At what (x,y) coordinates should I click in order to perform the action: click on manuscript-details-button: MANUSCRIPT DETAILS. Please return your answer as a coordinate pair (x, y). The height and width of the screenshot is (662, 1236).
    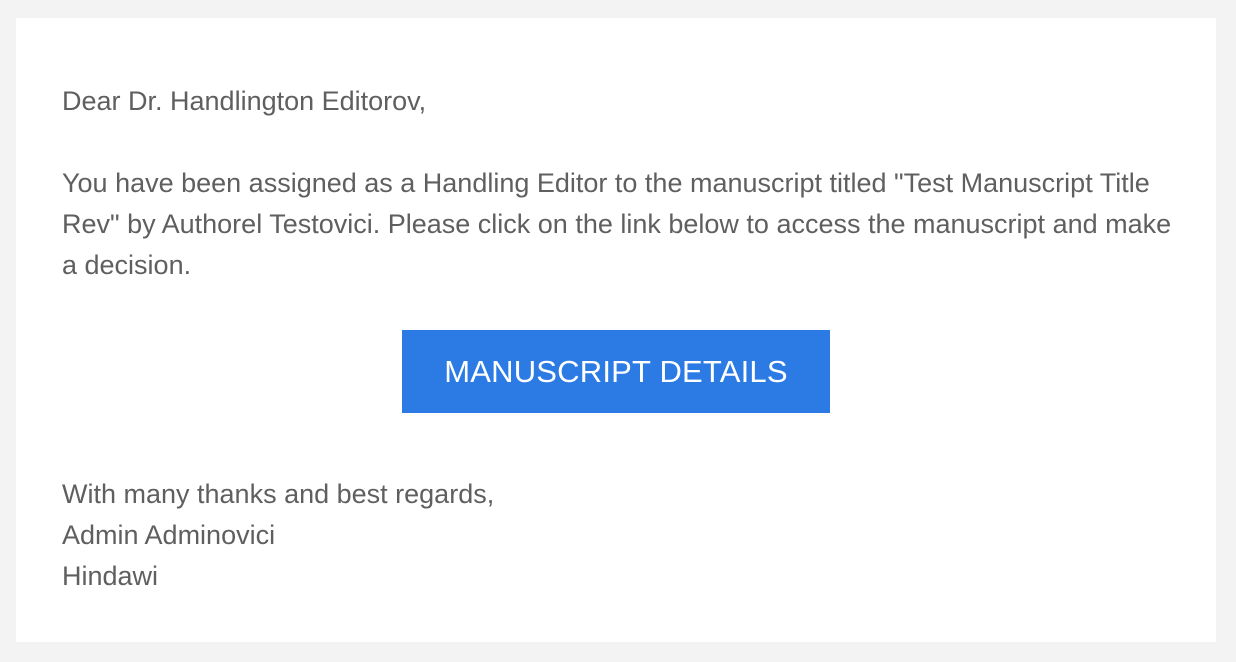
    Looking at the image, I should click on (616, 371).